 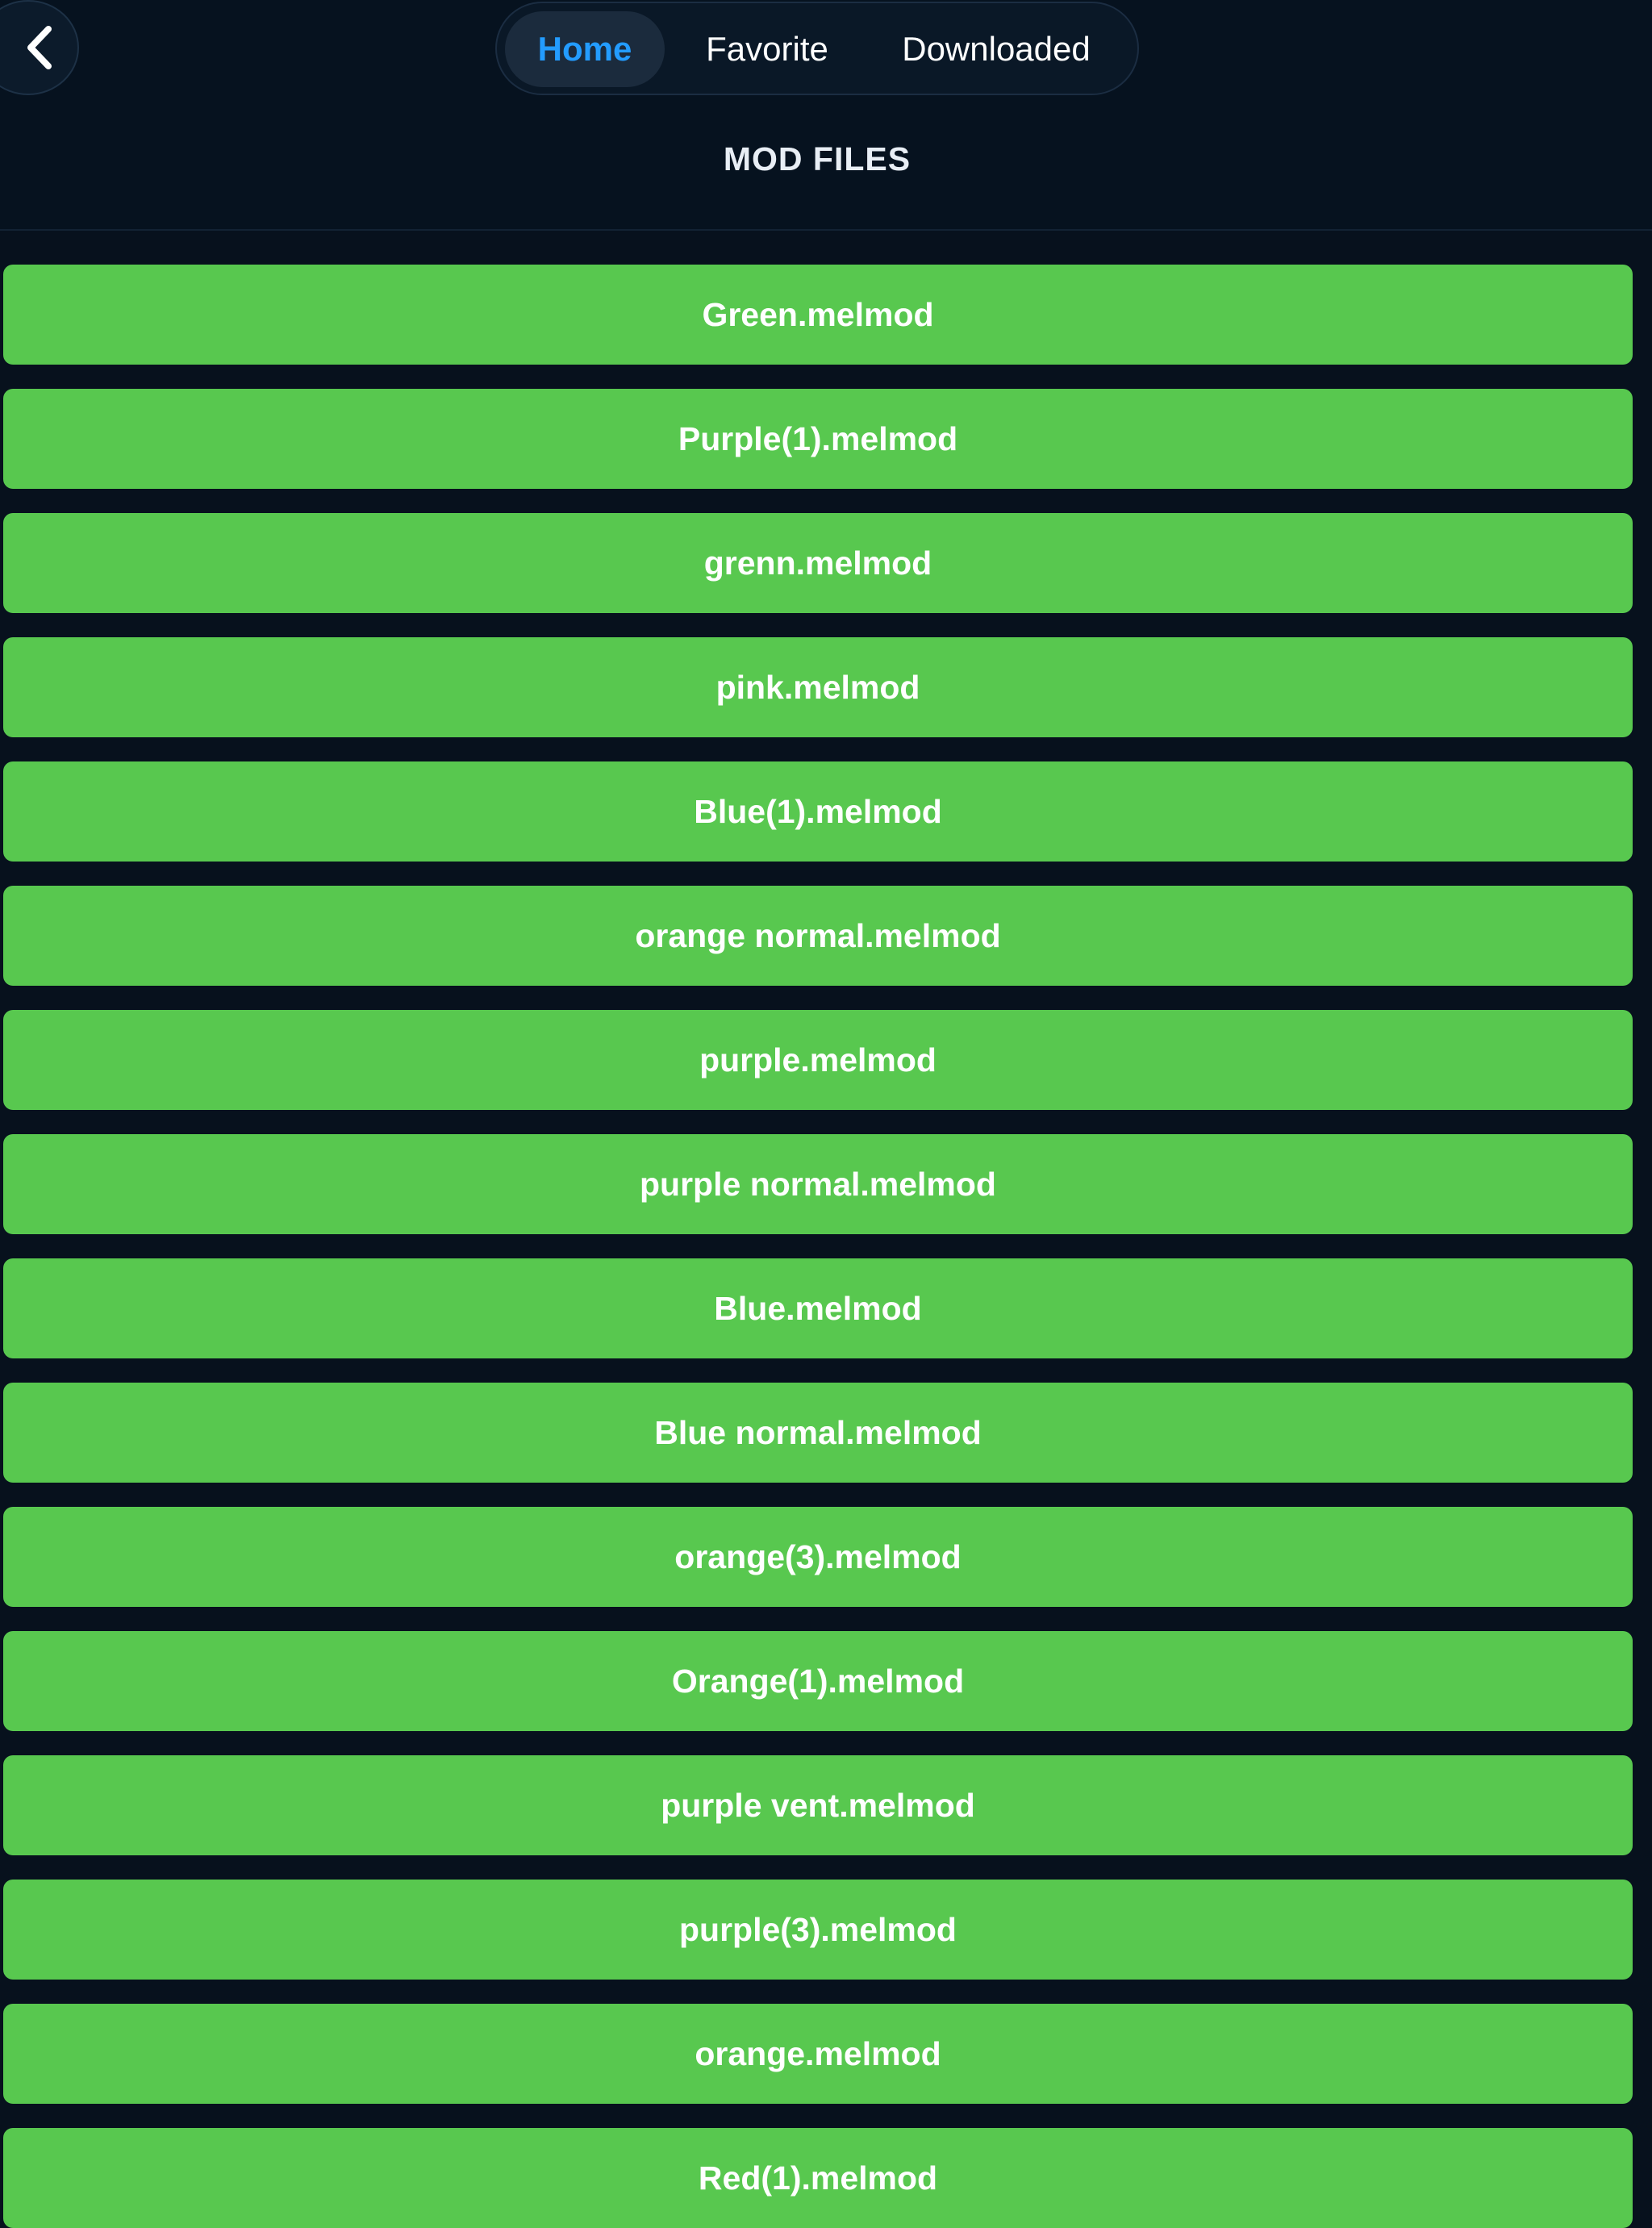 I want to click on file-item-pink: pink.melmod, so click(x=818, y=687).